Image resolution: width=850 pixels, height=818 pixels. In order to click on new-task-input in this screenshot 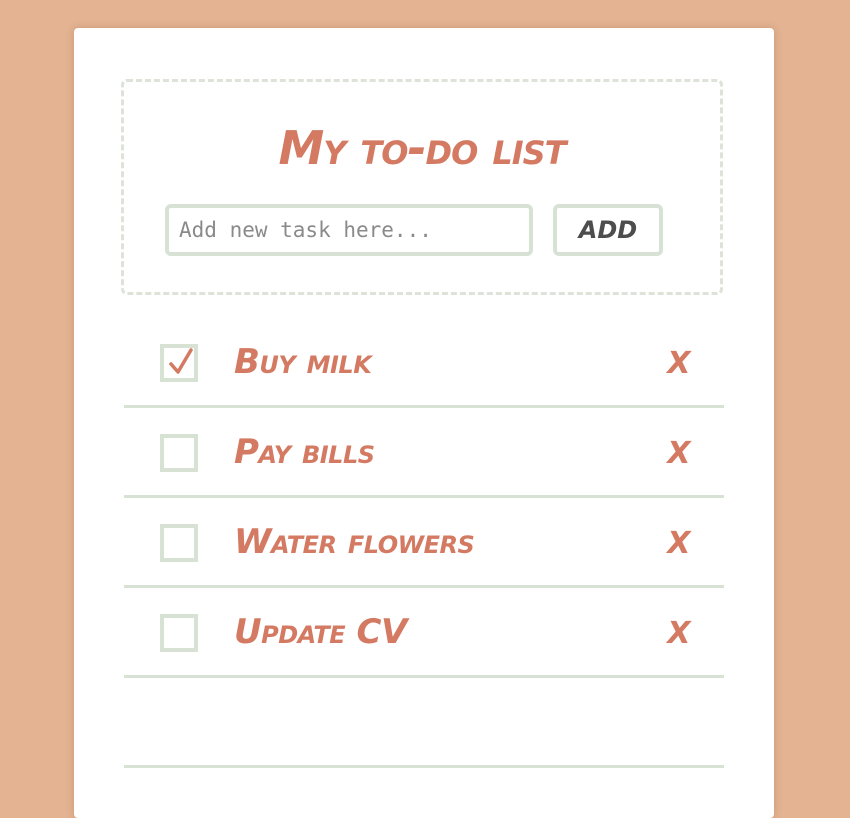, I will do `click(349, 230)`.